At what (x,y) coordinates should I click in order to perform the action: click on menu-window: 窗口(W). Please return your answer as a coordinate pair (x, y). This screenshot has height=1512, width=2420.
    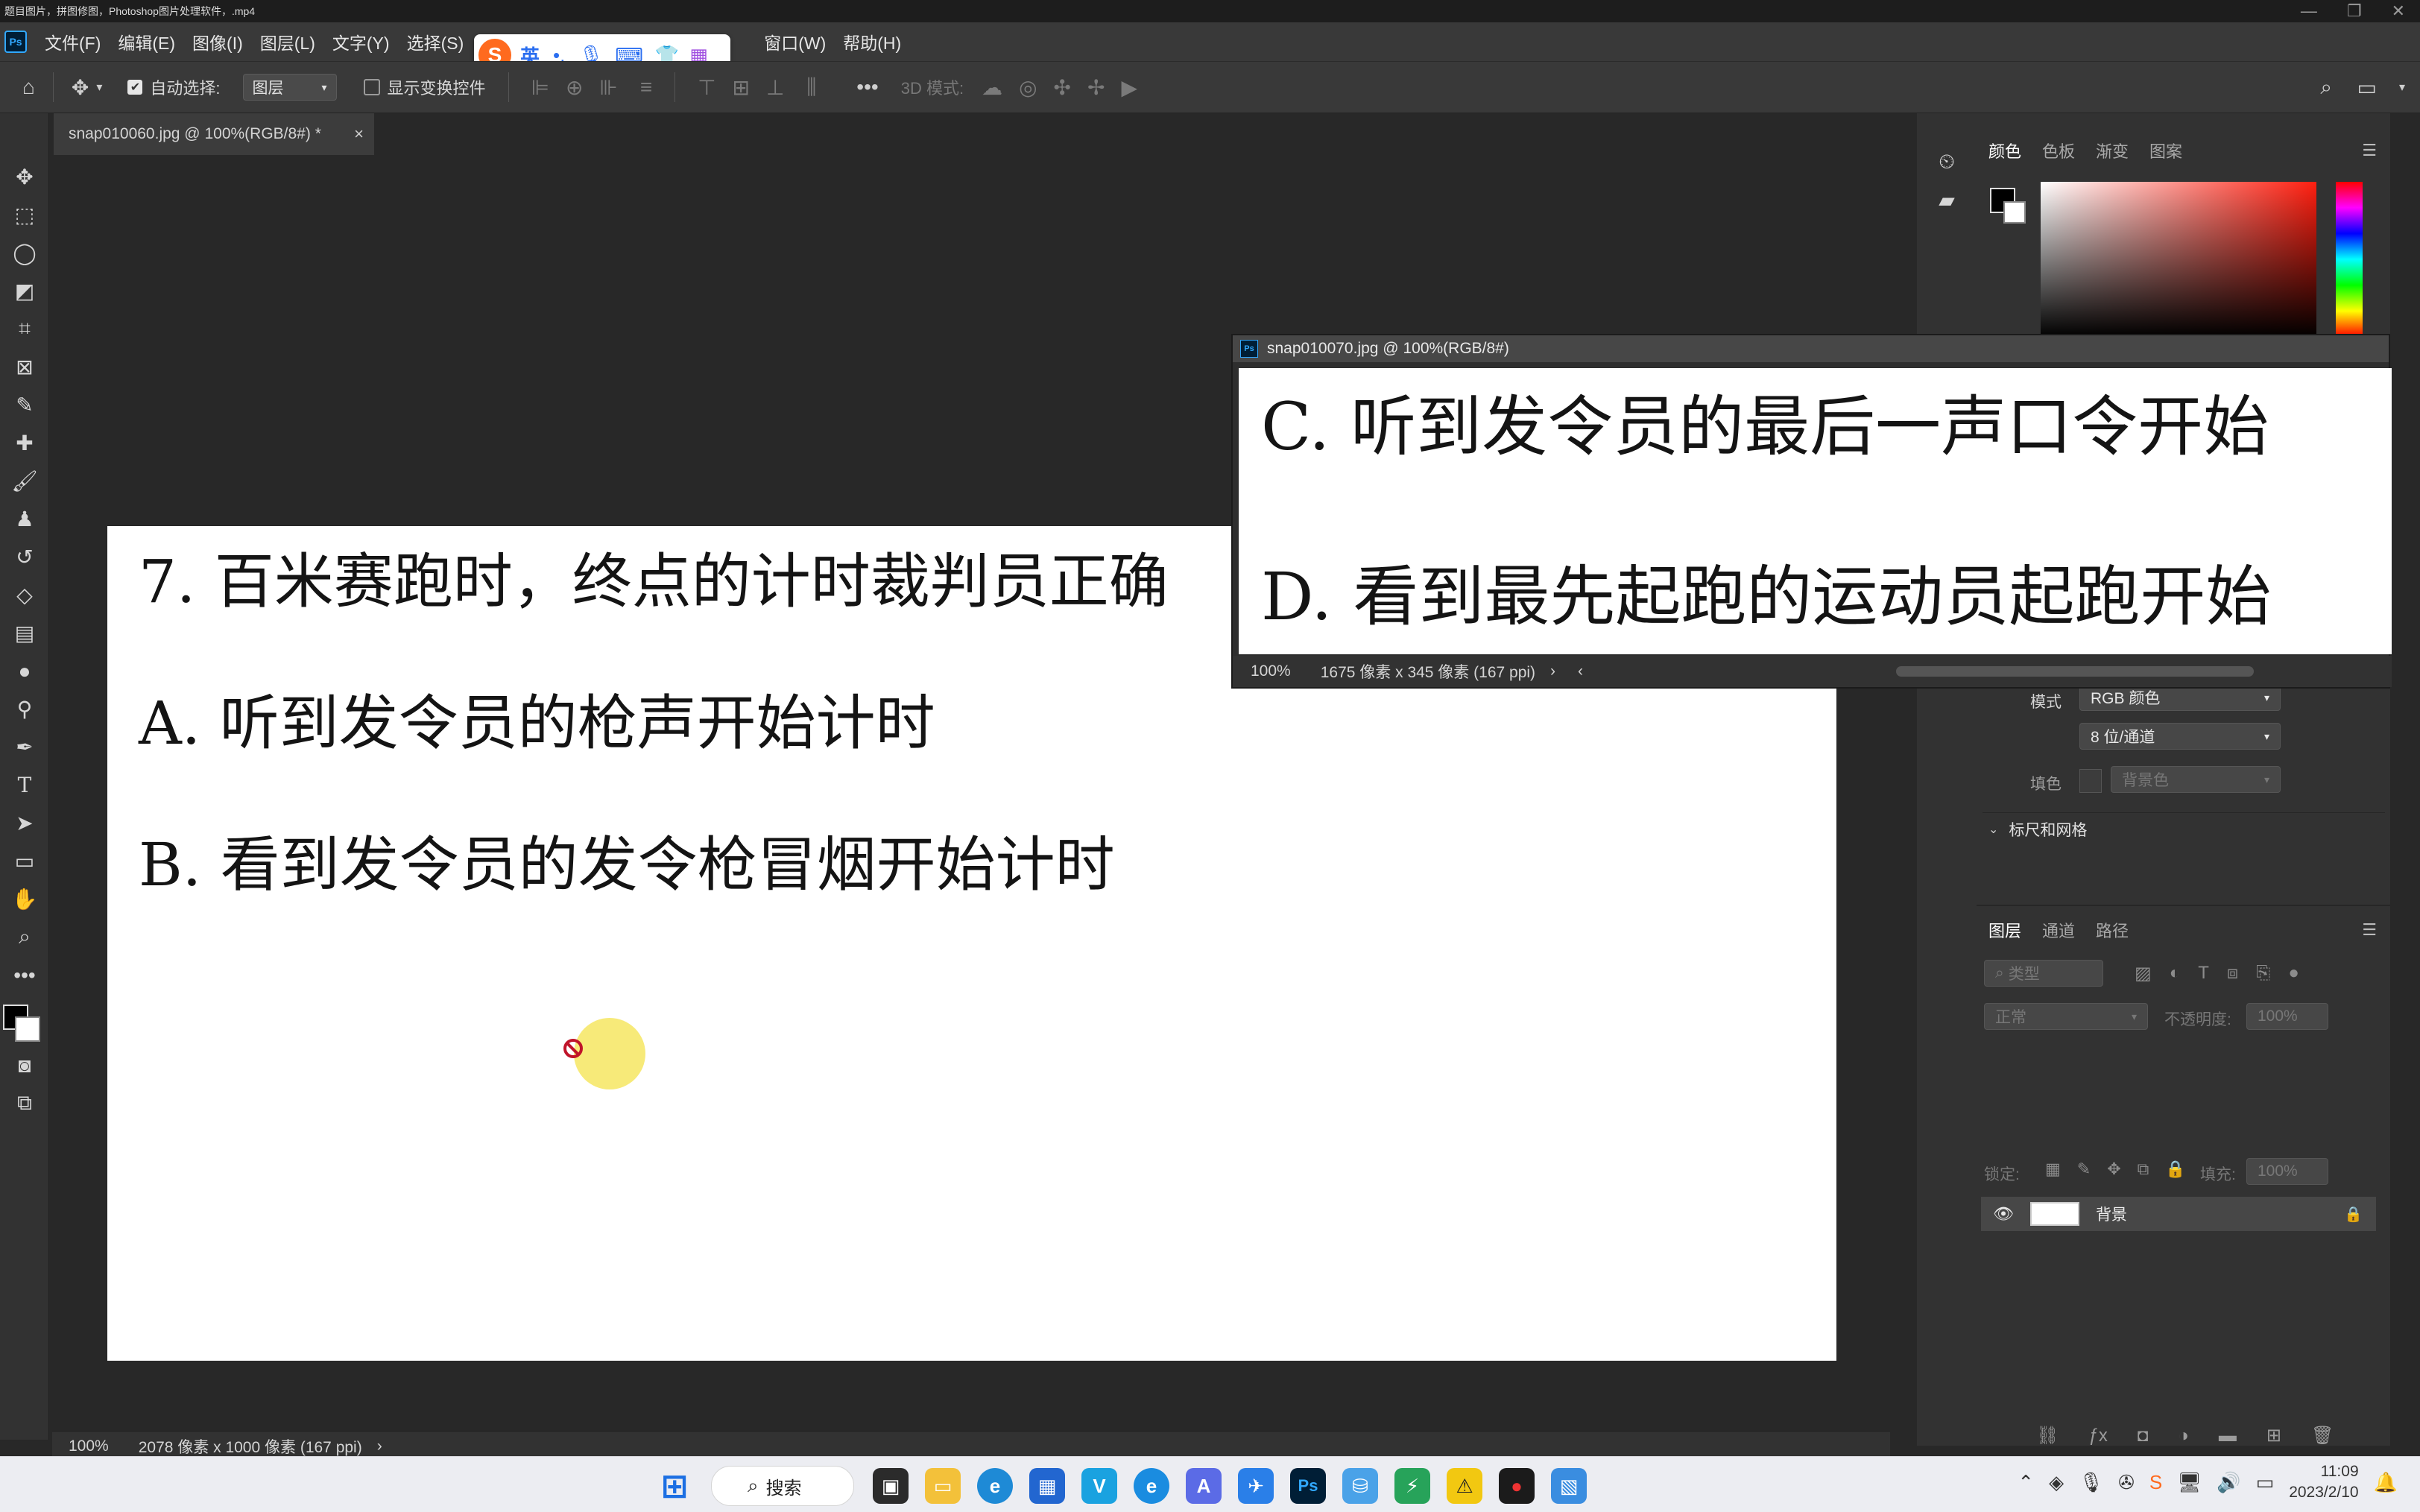
    Looking at the image, I should click on (795, 41).